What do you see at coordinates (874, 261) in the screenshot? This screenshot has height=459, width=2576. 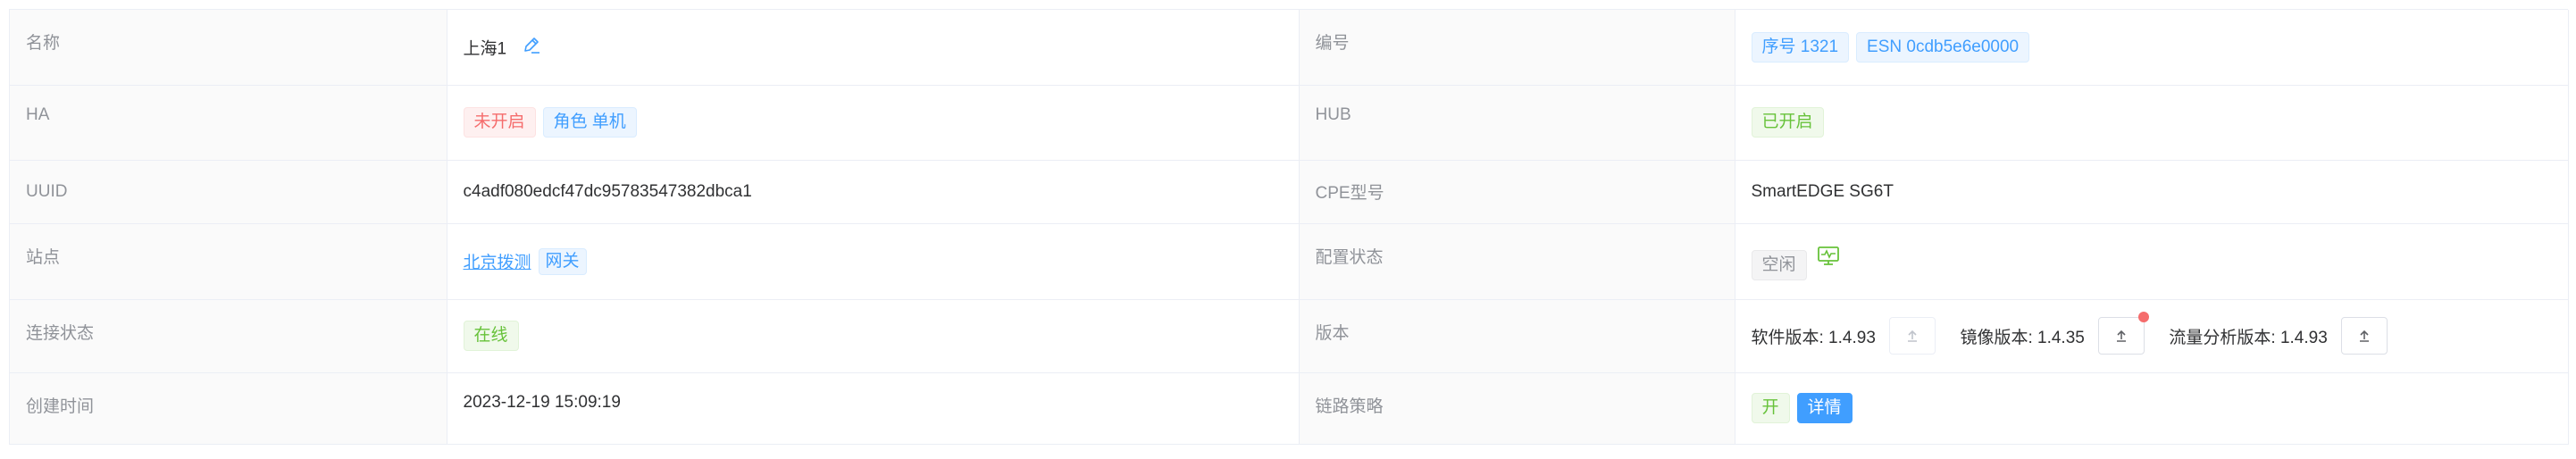 I see `value-site: 北京拨测 网关` at bounding box center [874, 261].